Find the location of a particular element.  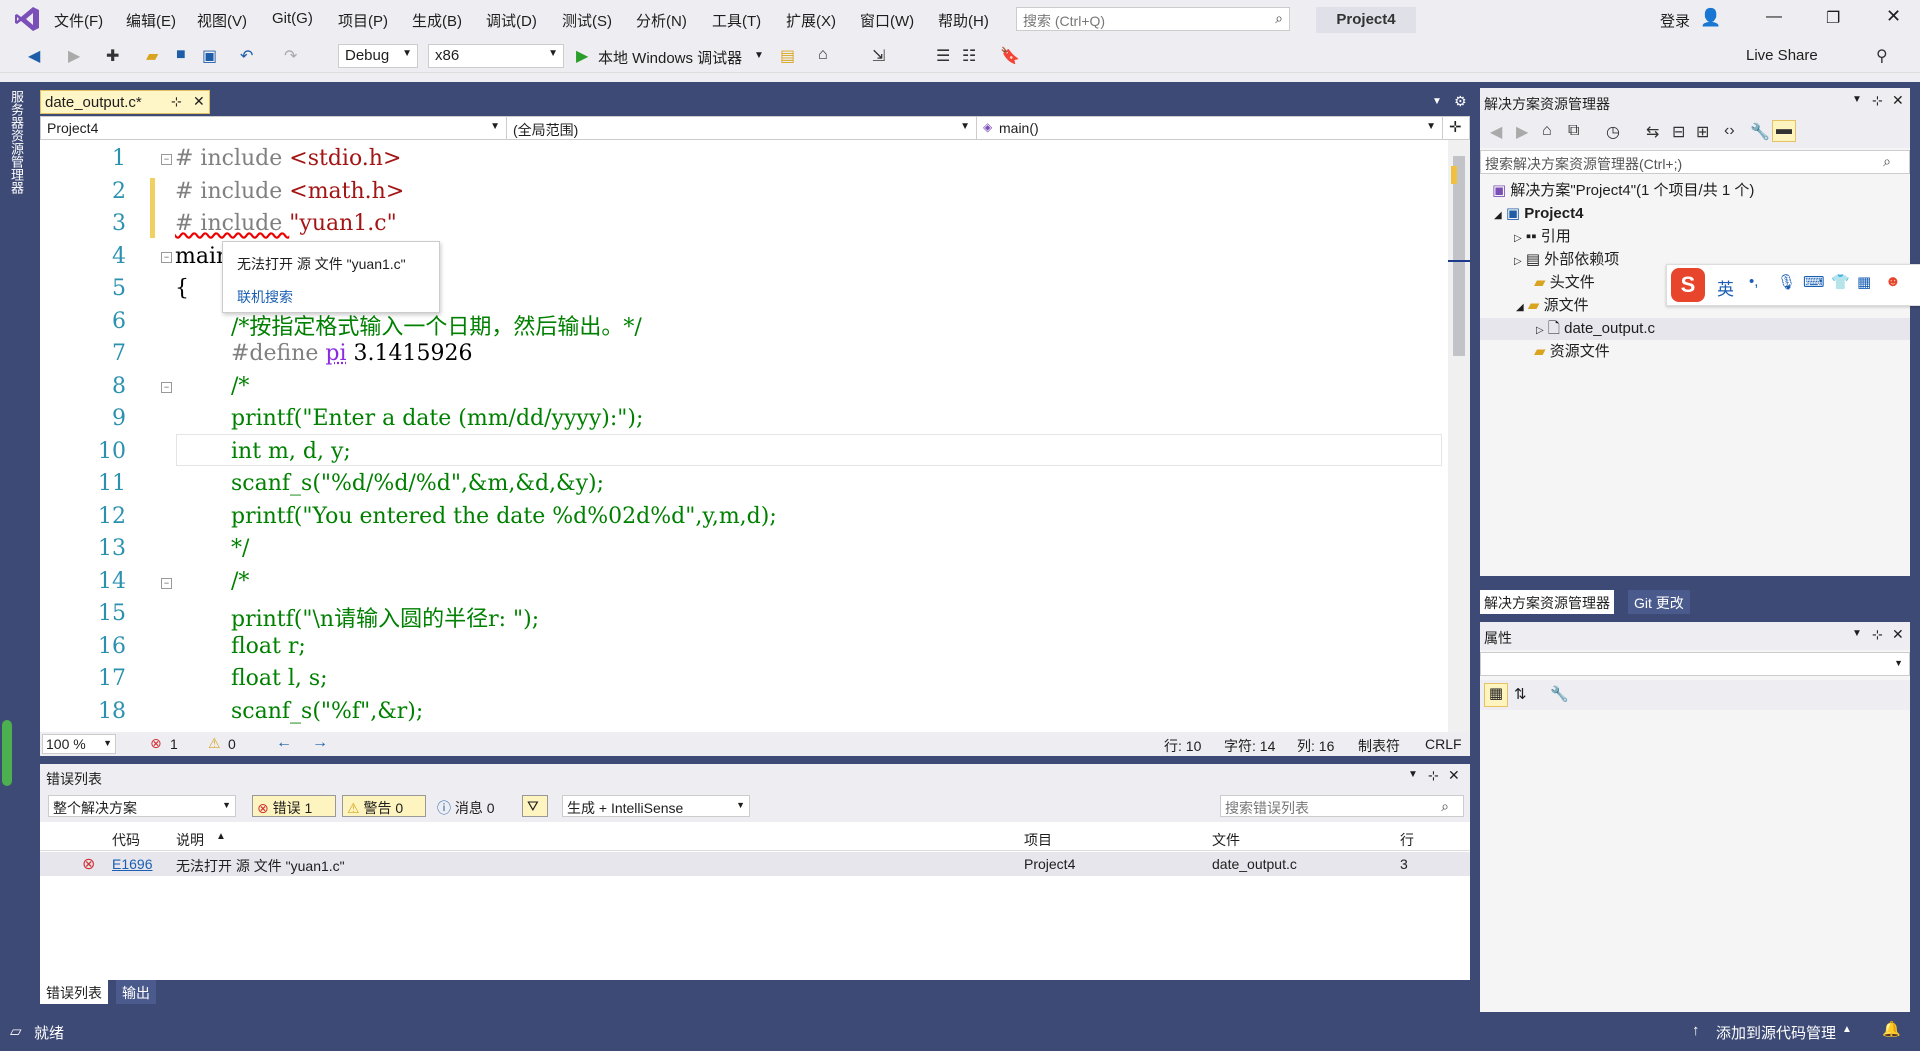

menu-debug: 调试(D) is located at coordinates (511, 20).